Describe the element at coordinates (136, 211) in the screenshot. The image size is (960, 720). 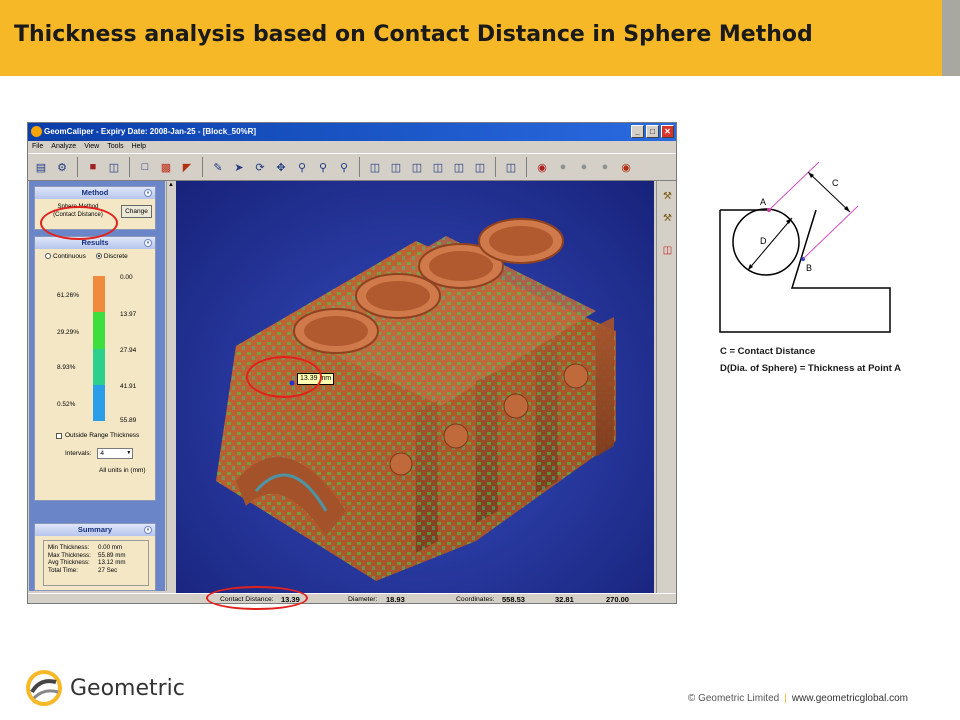
I see `change-method-button: Change` at that location.